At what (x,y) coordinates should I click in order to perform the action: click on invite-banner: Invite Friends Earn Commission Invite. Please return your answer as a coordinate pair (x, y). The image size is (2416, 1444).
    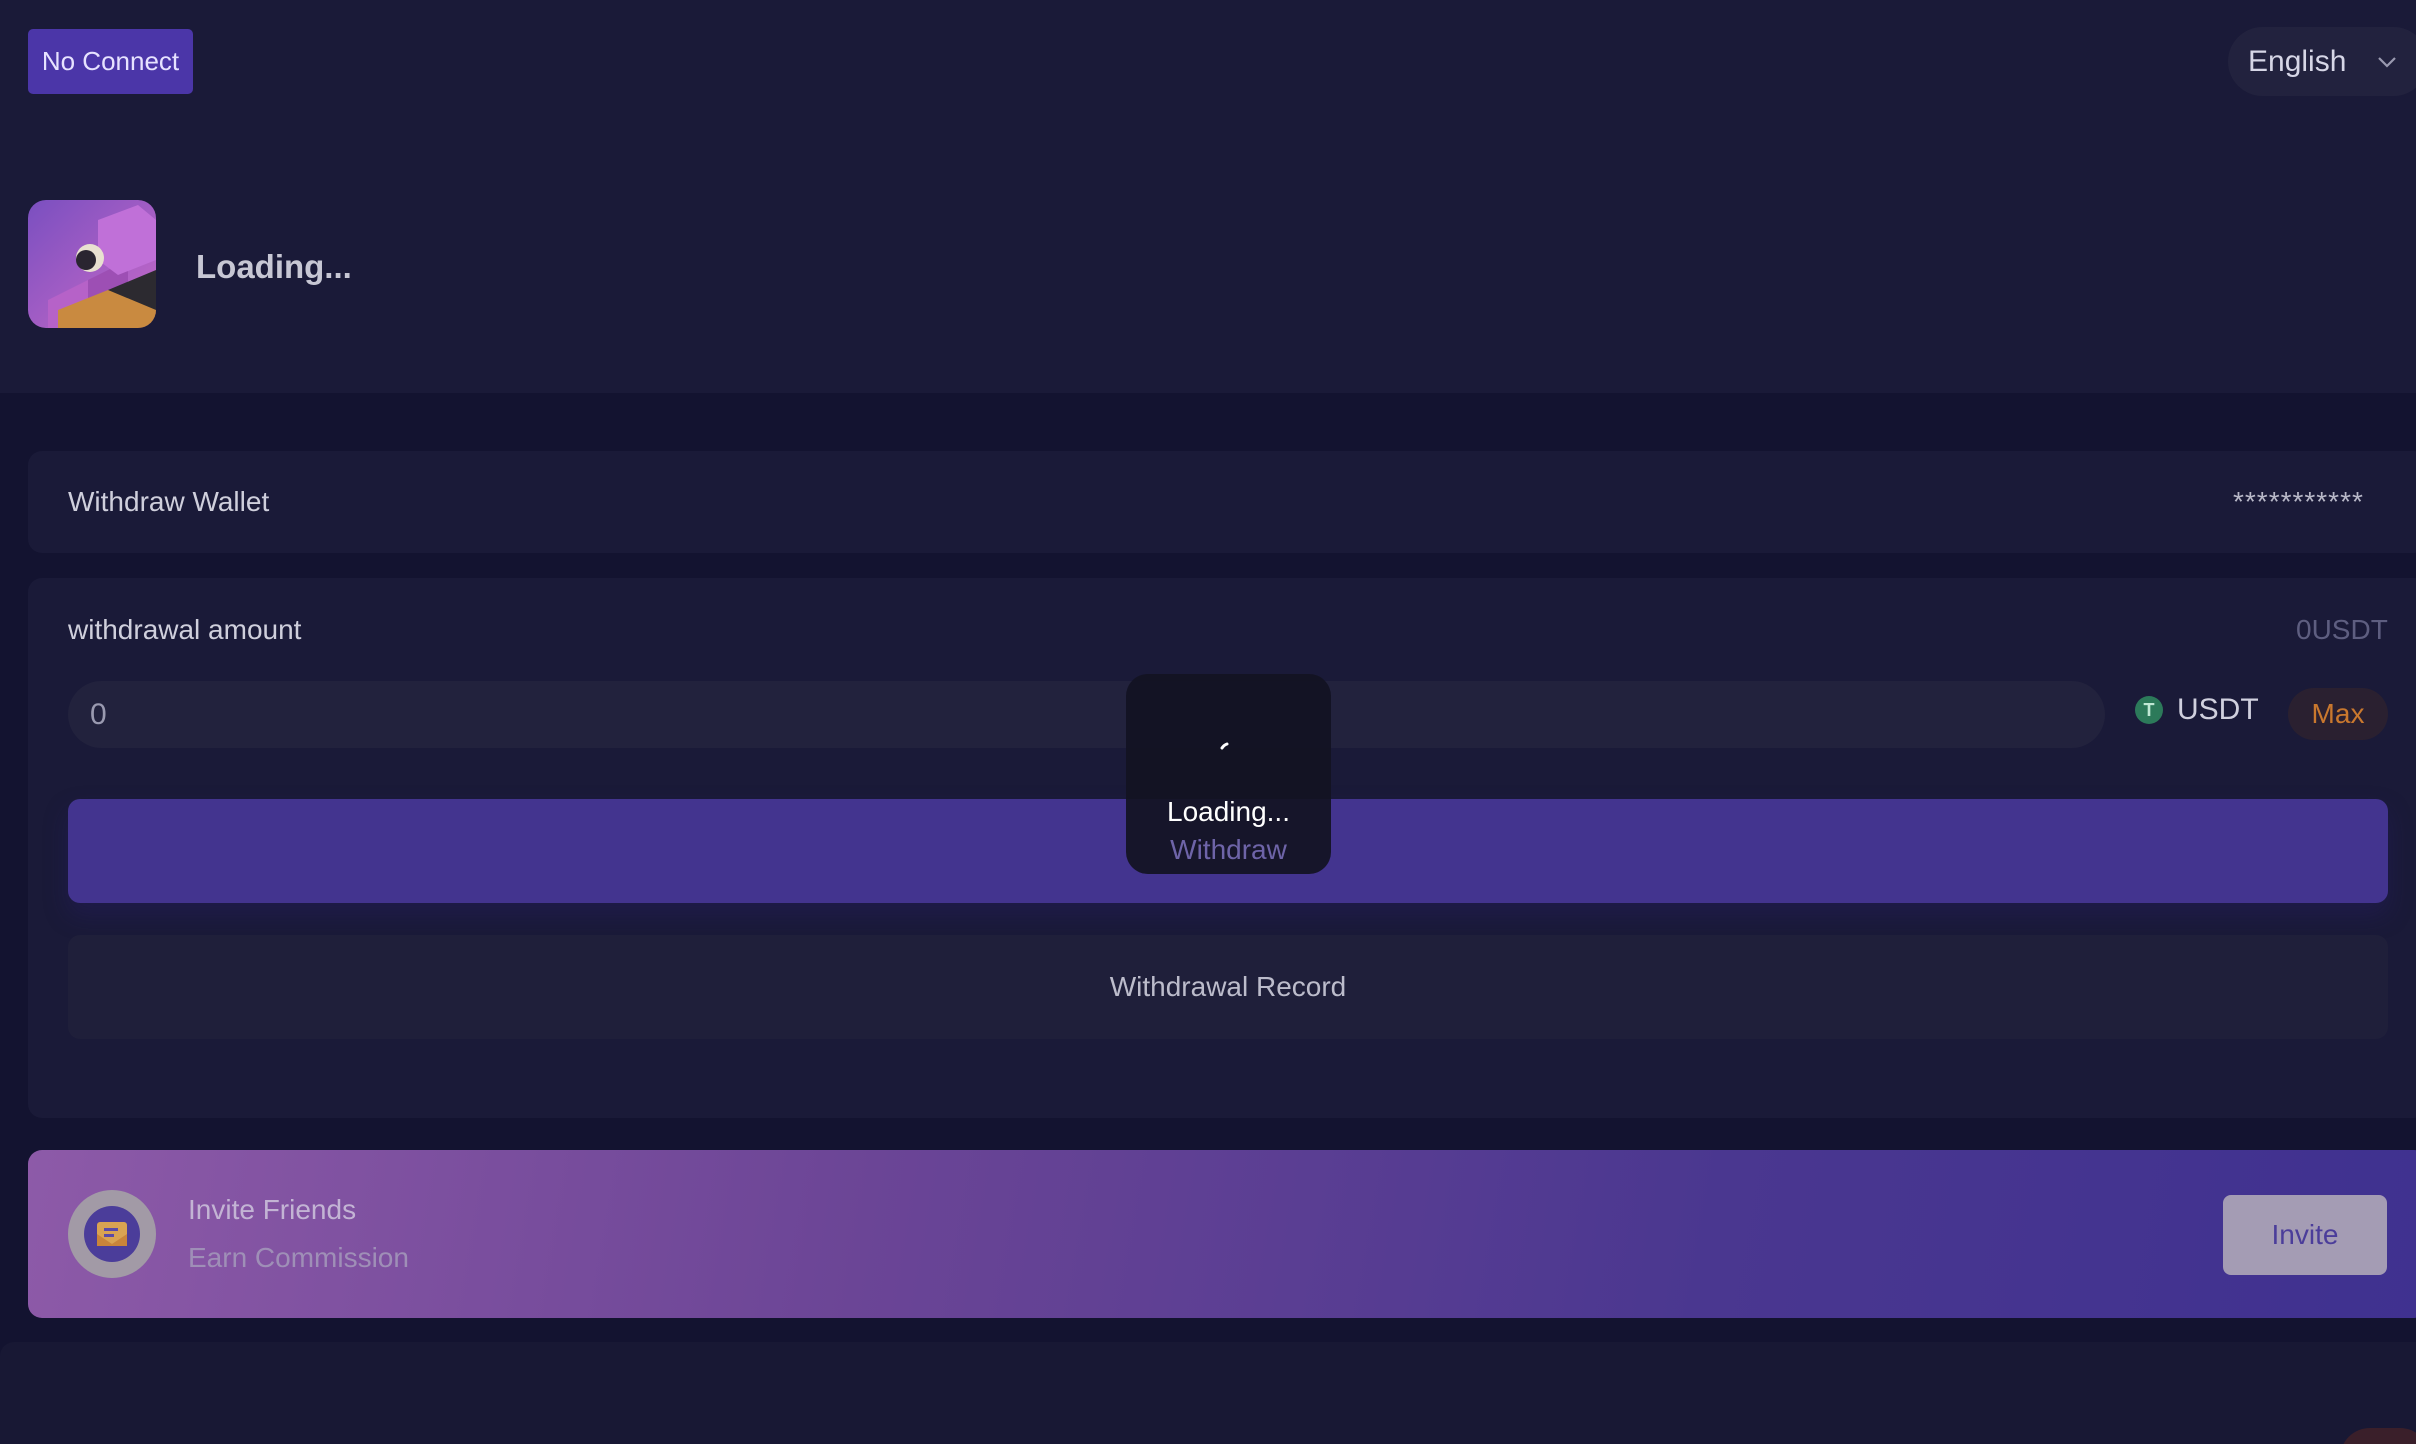
    Looking at the image, I should click on (1222, 1234).